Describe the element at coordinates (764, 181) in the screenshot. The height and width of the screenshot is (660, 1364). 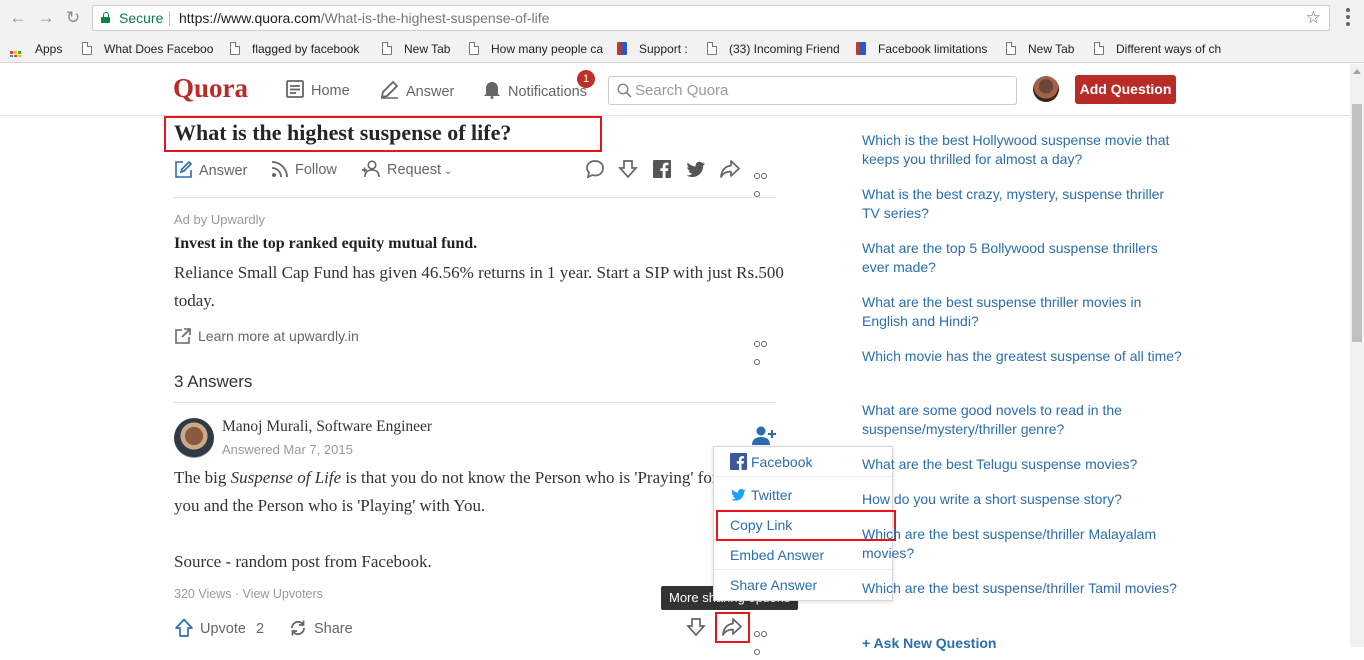
I see `more-options-icon` at that location.